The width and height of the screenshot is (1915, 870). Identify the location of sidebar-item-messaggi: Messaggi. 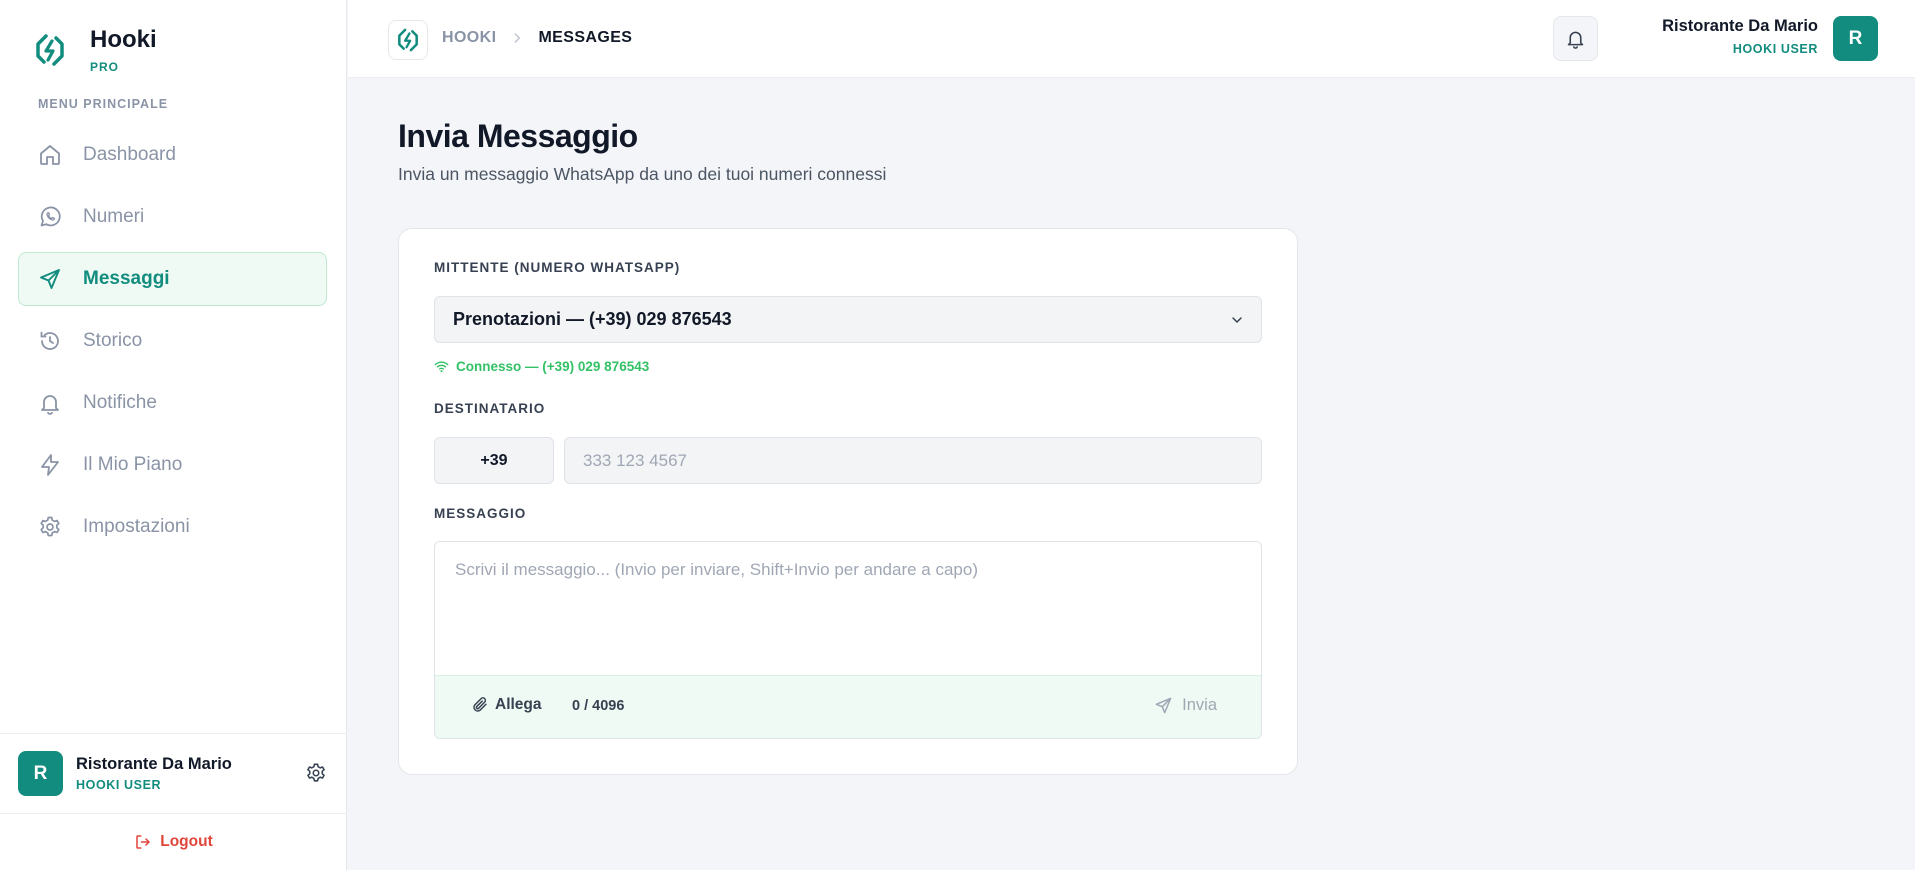
(172, 279).